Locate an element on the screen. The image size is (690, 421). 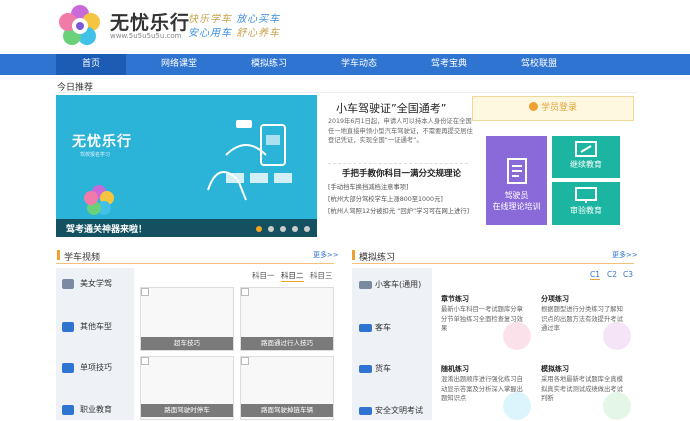
education-icon is located at coordinates (68, 410).